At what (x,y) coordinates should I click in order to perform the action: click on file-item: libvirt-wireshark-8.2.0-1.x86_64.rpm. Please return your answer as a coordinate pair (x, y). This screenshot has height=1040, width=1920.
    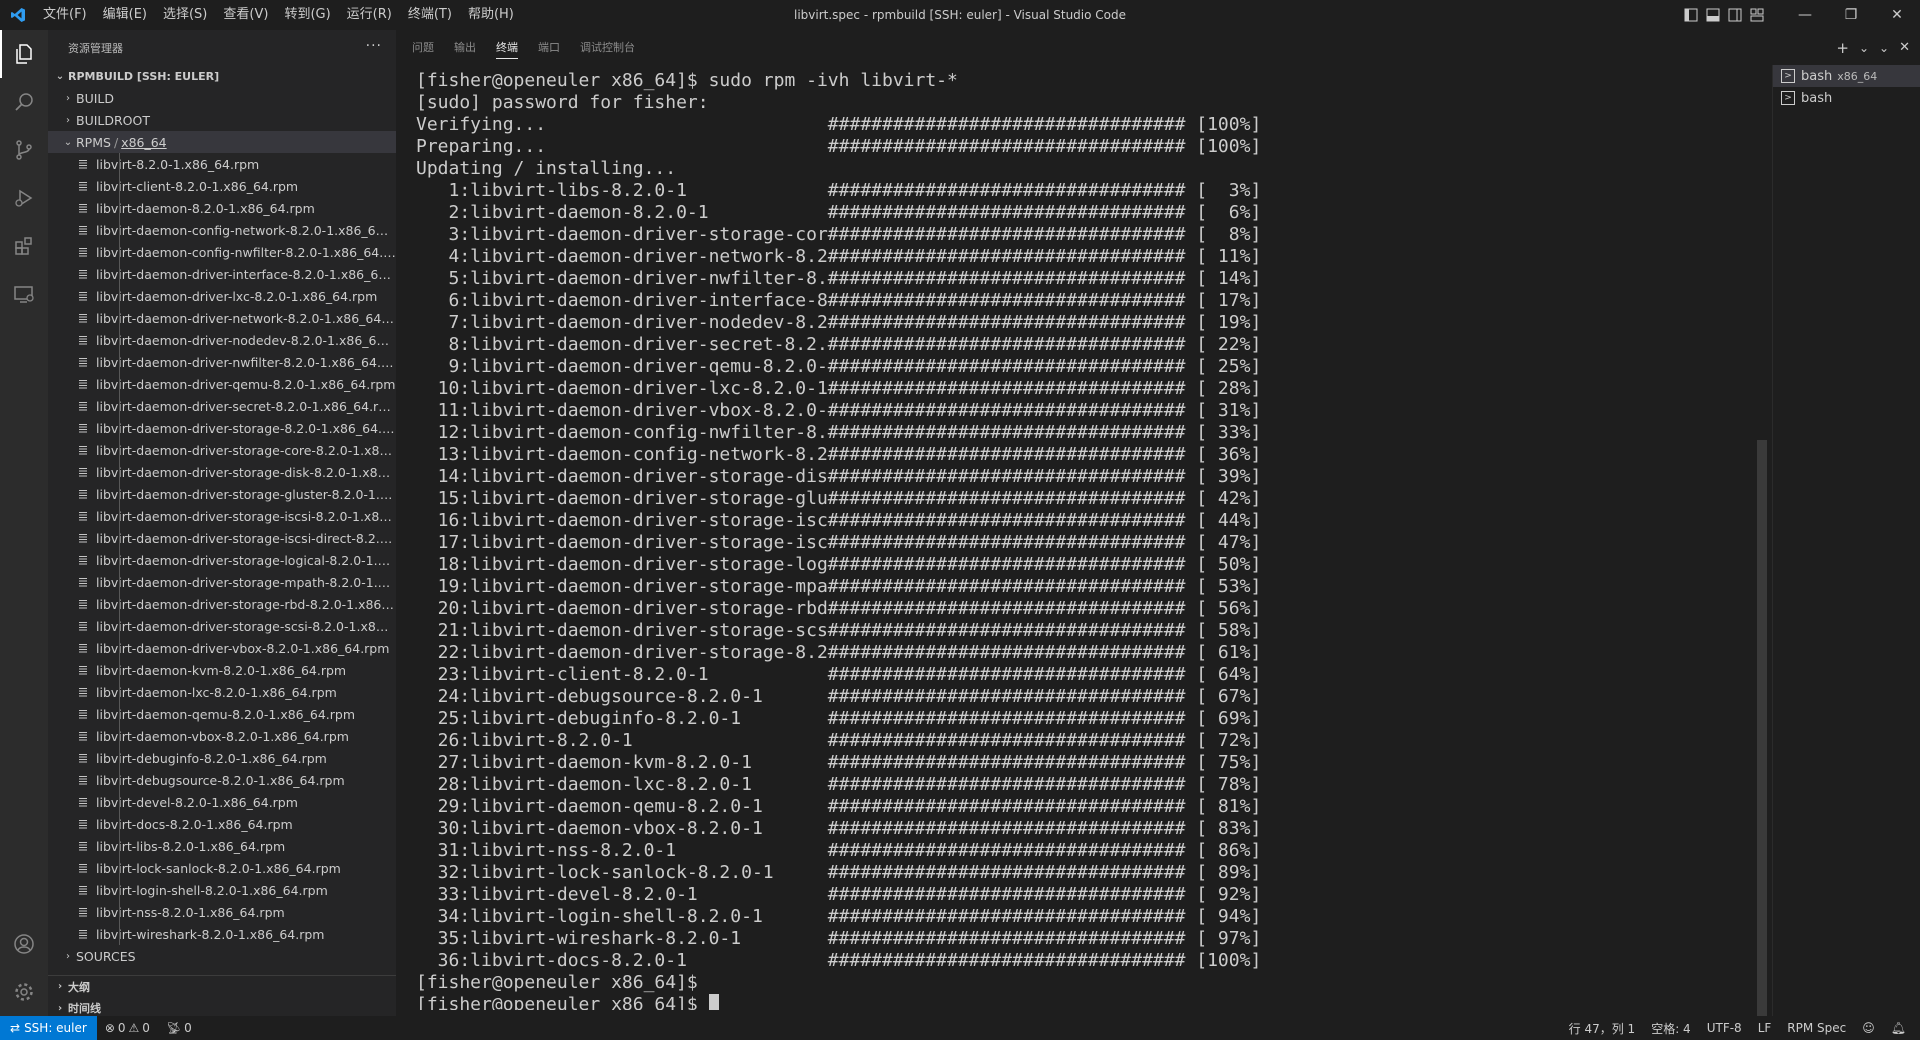
    Looking at the image, I should click on (222, 934).